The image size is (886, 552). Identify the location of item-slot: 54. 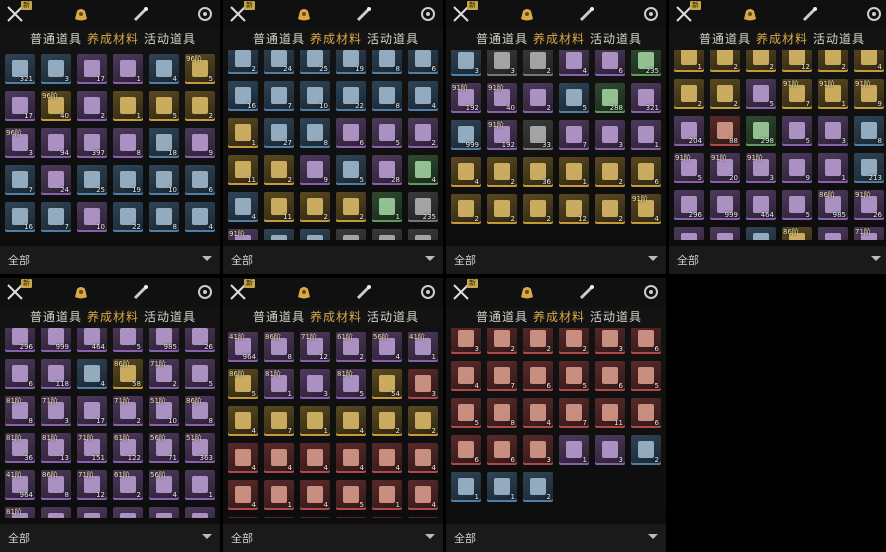
(387, 384).